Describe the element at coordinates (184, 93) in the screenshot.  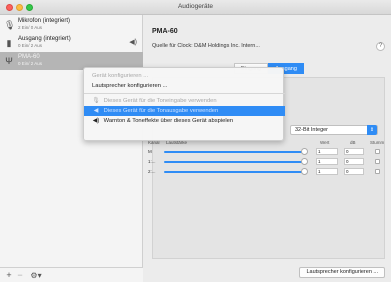
I see `menu-separator` at that location.